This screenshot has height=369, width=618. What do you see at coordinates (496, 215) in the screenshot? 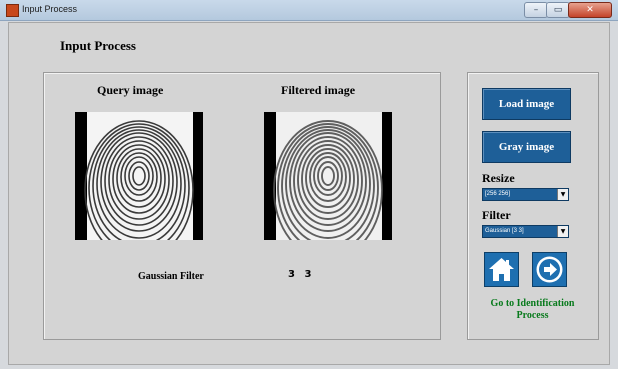
I see `filter-label: Filter` at bounding box center [496, 215].